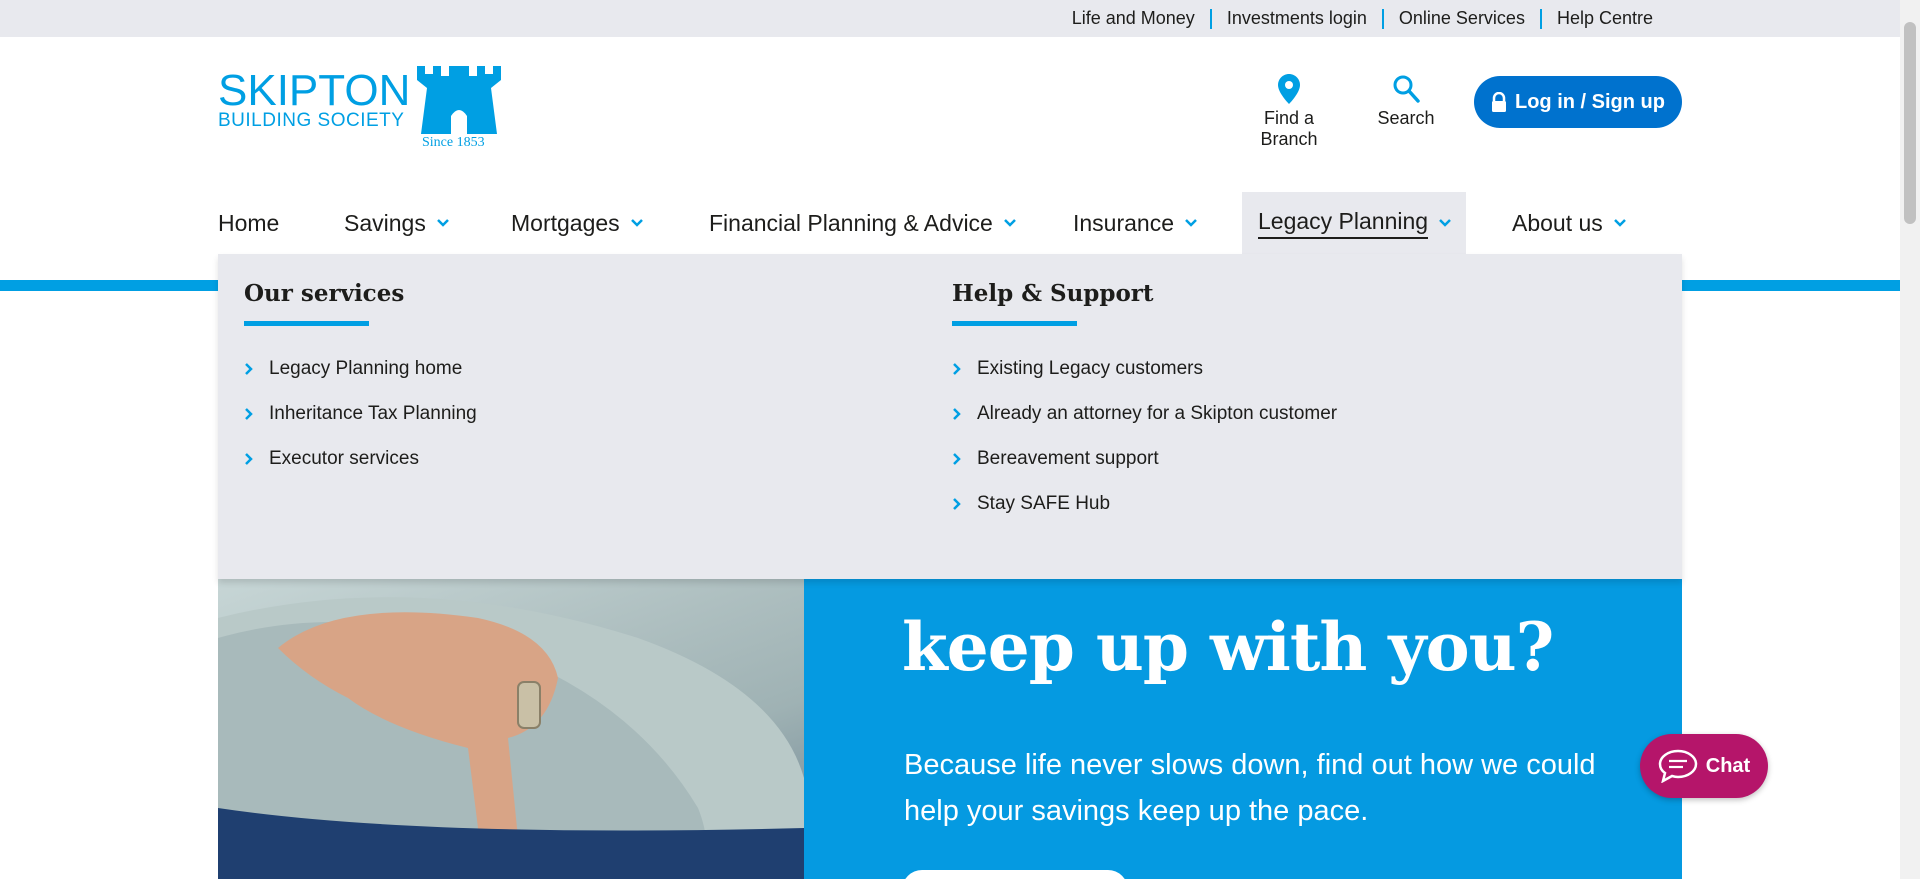  I want to click on our-services-heading: Our services, so click(324, 293).